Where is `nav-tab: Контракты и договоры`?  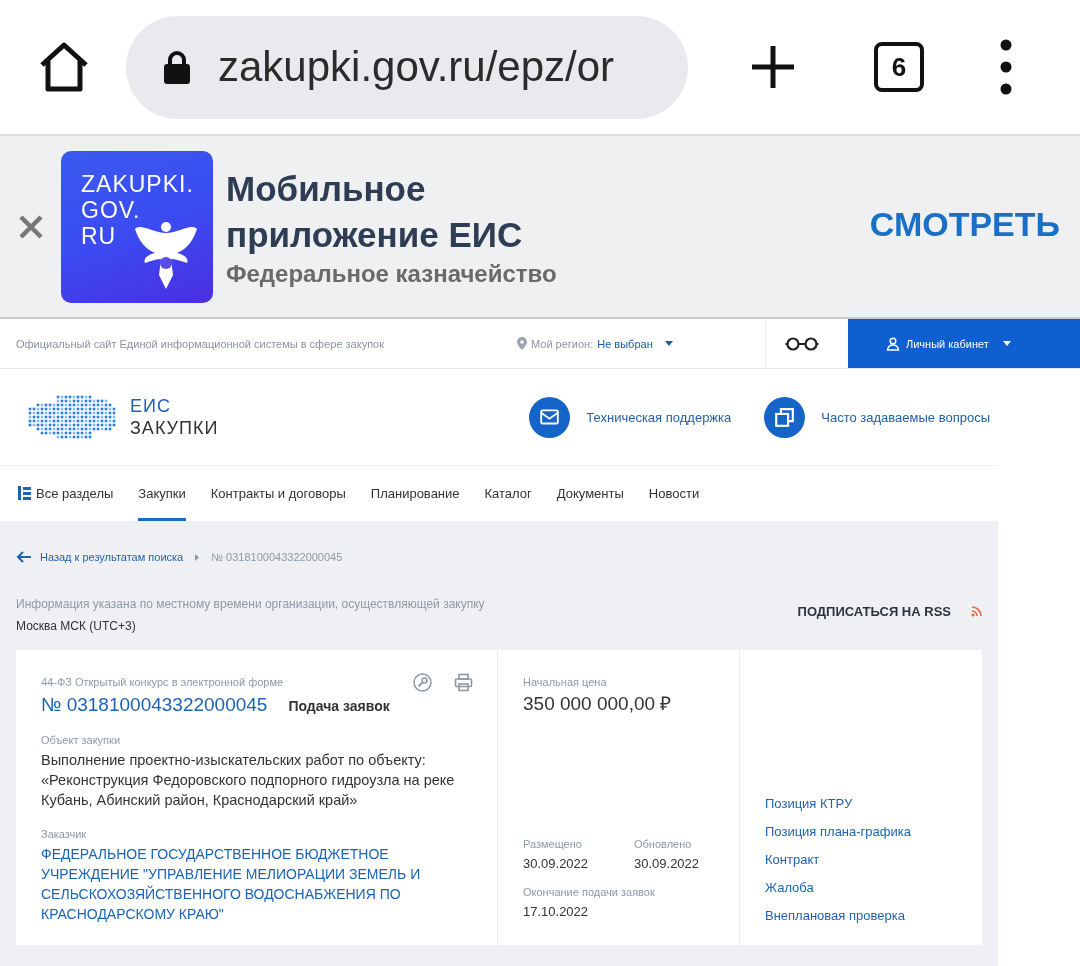
nav-tab: Контракты и договоры is located at coordinates (278, 493).